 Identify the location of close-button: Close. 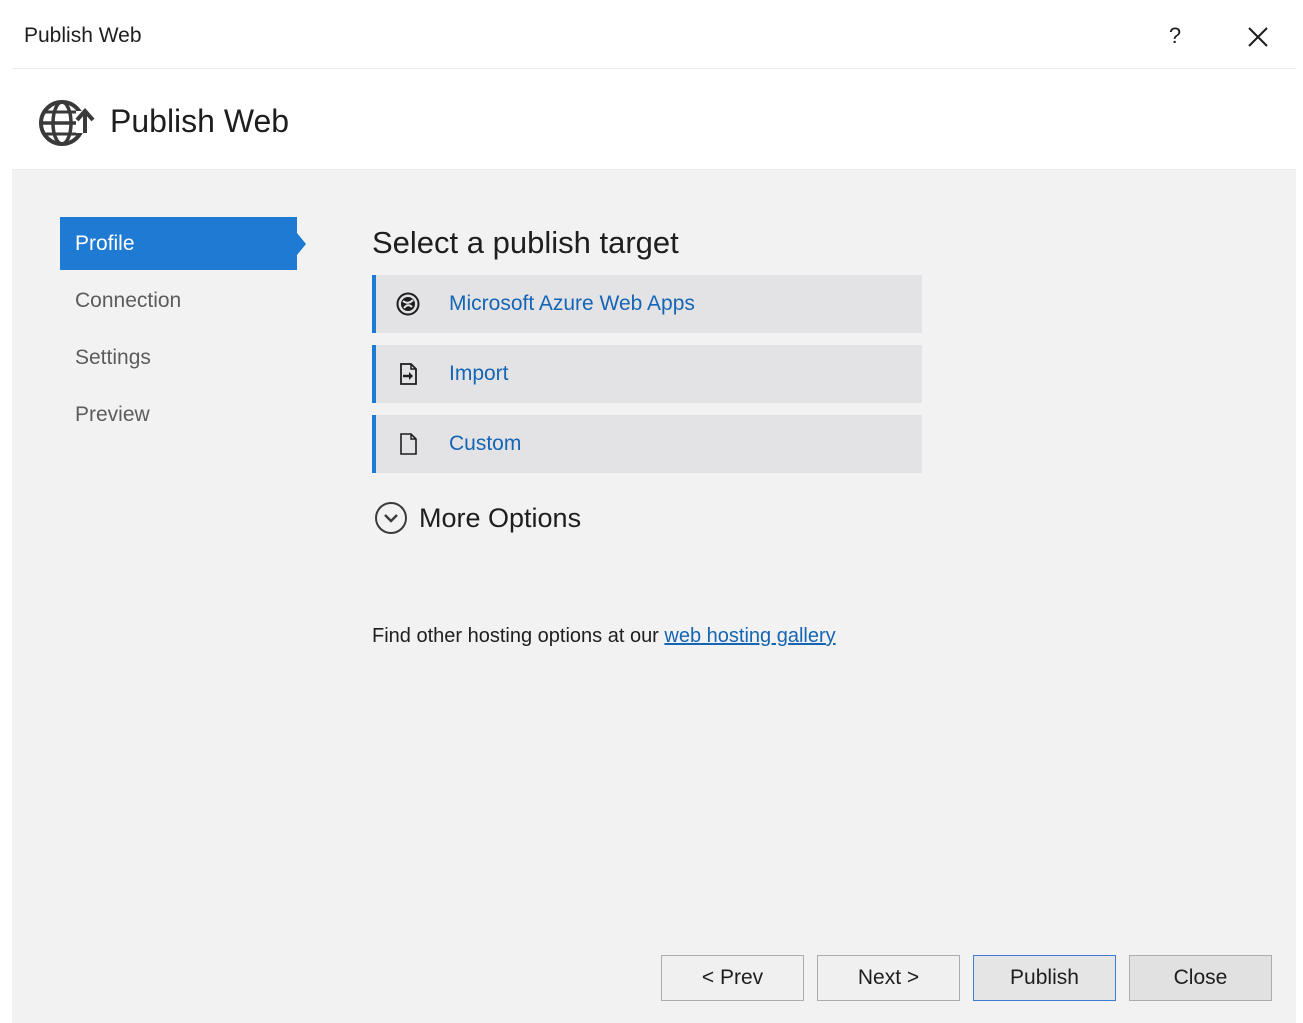
(1200, 978).